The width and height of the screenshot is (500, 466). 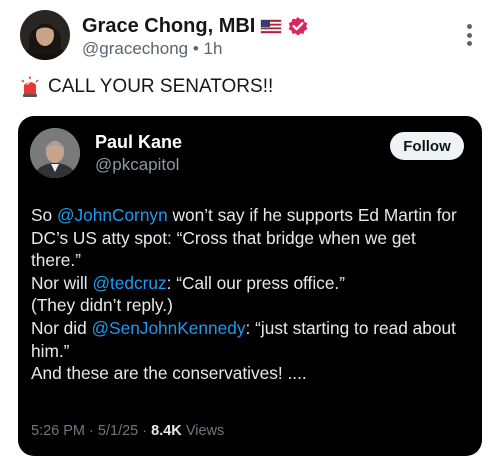 What do you see at coordinates (350, 327) in the screenshot?
I see `text-segment: : “just starting to read about` at bounding box center [350, 327].